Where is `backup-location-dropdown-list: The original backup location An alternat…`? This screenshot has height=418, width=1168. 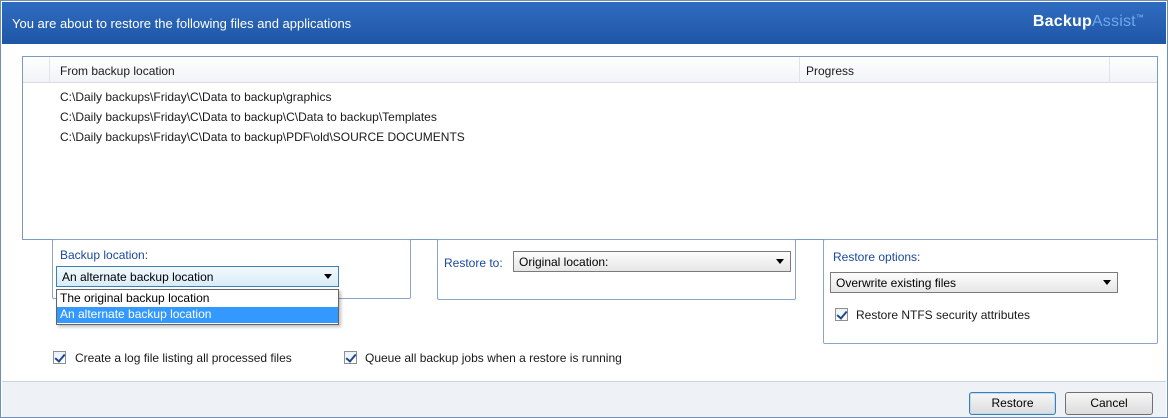 backup-location-dropdown-list: The original backup location An alternat… is located at coordinates (197, 307).